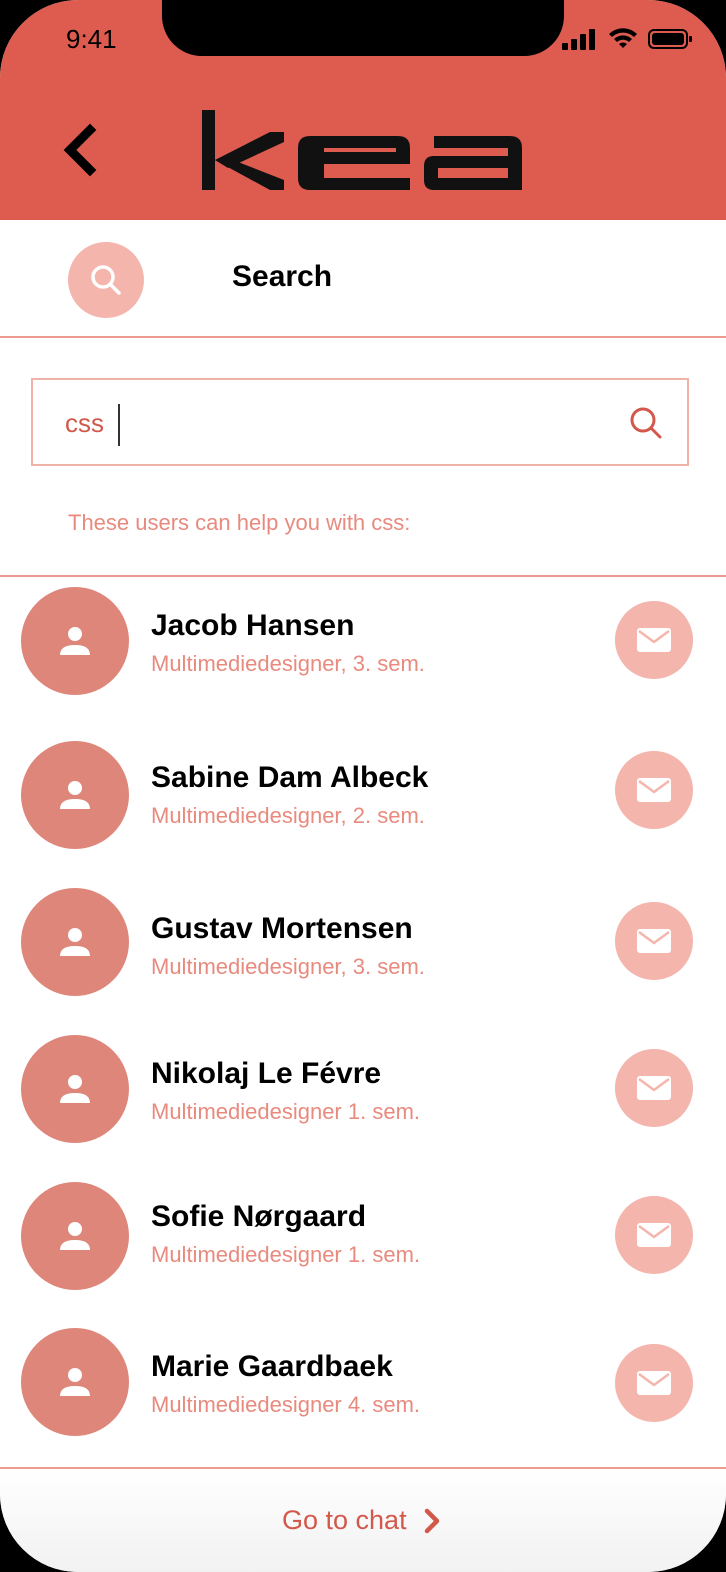 The image size is (726, 1572). I want to click on signal-icon, so click(578, 39).